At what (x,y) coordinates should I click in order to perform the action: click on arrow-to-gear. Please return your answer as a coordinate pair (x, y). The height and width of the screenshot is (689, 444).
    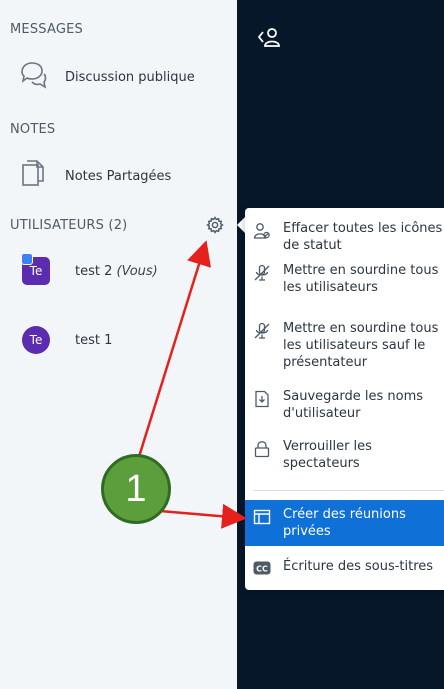
    Looking at the image, I should click on (173, 350).